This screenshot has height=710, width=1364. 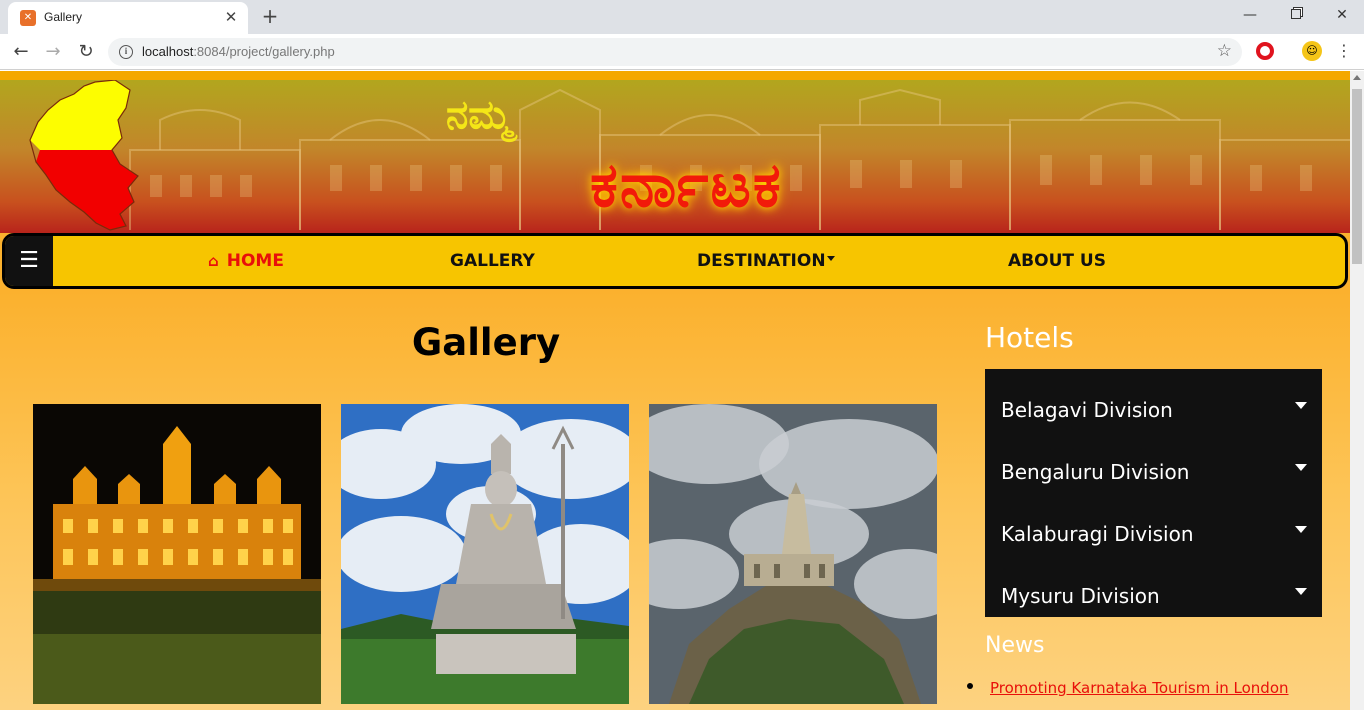 What do you see at coordinates (1250, 15) in the screenshot?
I see `minimize-icon: —` at bounding box center [1250, 15].